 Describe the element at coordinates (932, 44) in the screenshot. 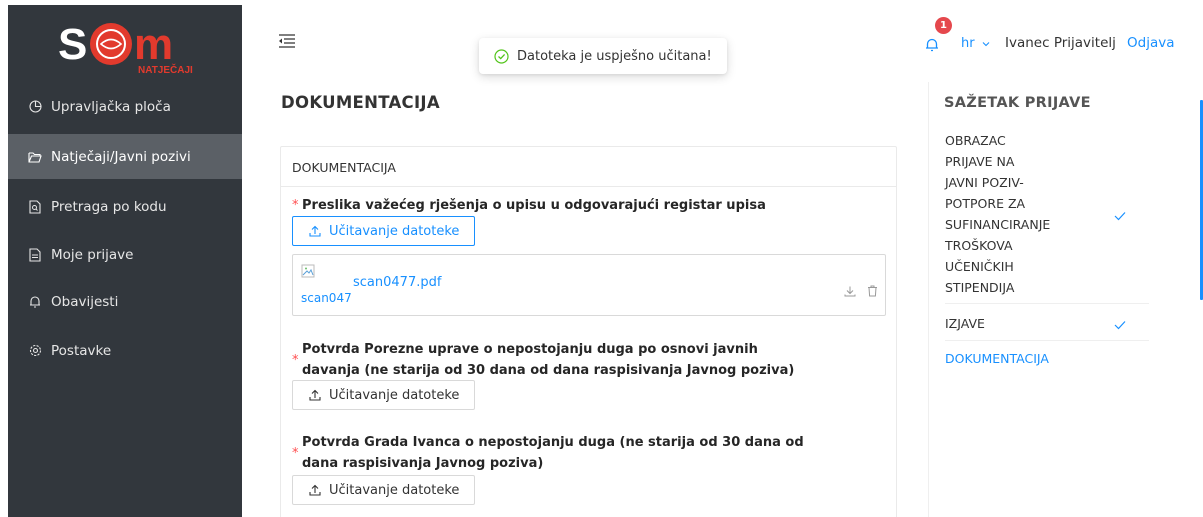

I see `notification-bell-icon` at that location.